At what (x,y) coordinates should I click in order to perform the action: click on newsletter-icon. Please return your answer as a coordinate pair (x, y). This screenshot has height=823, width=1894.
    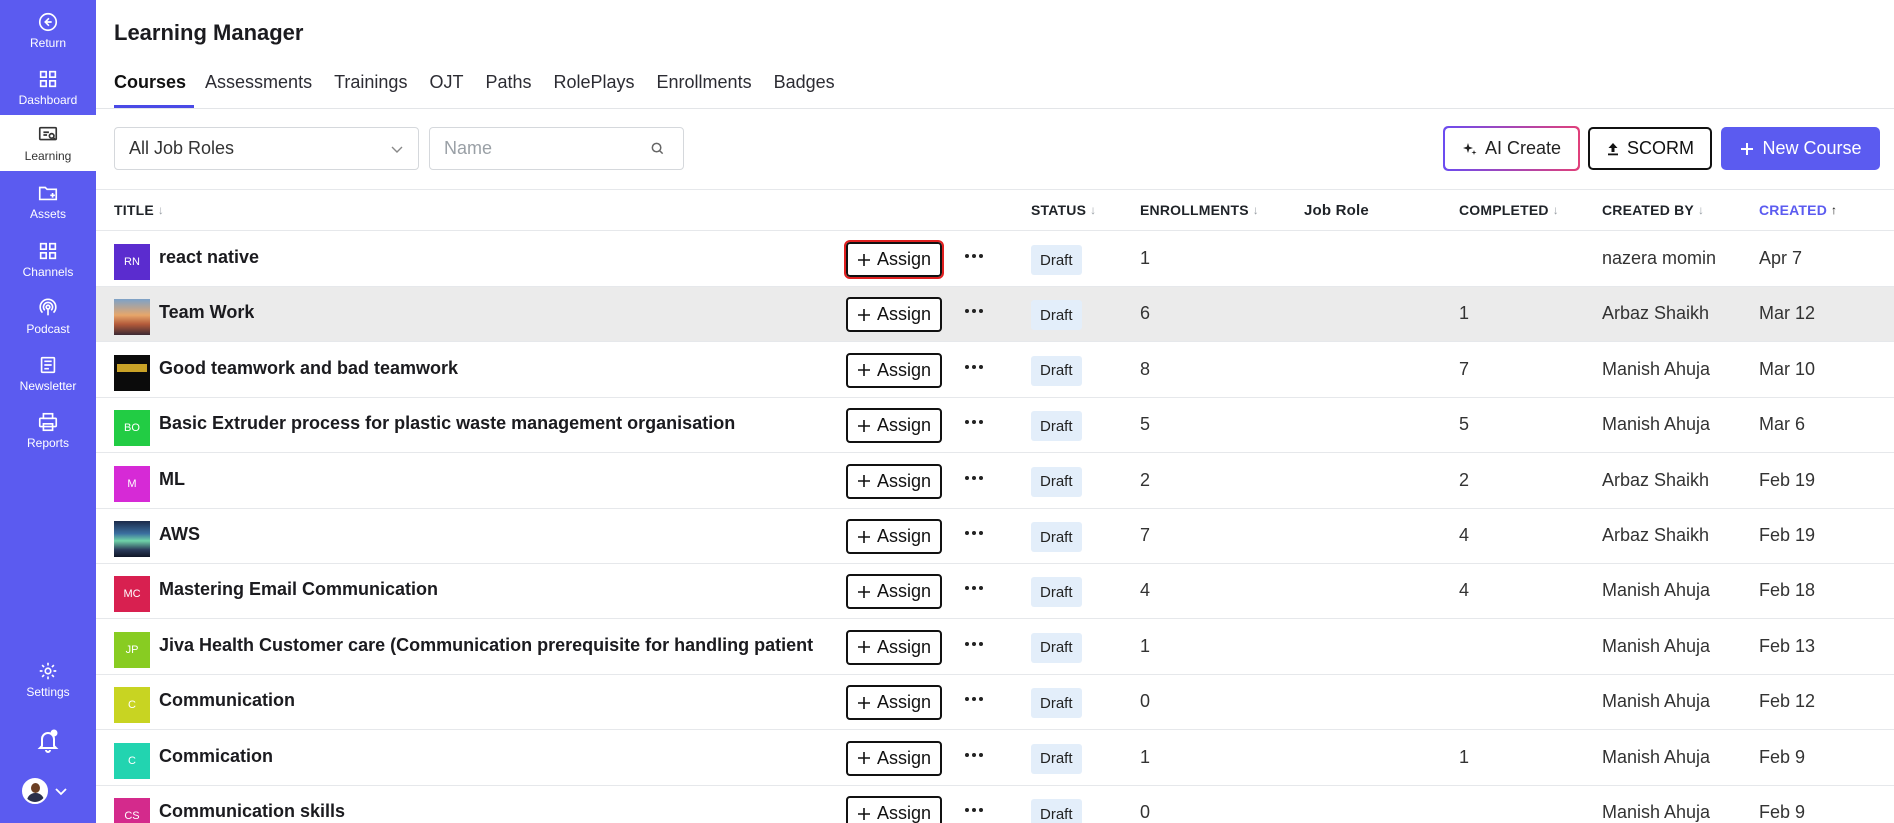
    Looking at the image, I should click on (48, 364).